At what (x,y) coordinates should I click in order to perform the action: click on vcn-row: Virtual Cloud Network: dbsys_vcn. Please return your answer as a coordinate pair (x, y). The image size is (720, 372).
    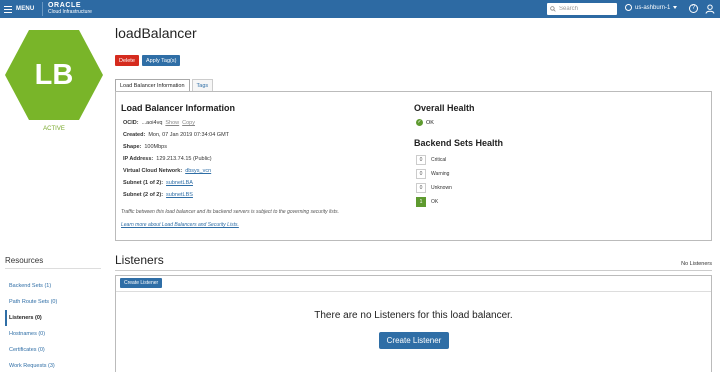
    Looking at the image, I should click on (167, 171).